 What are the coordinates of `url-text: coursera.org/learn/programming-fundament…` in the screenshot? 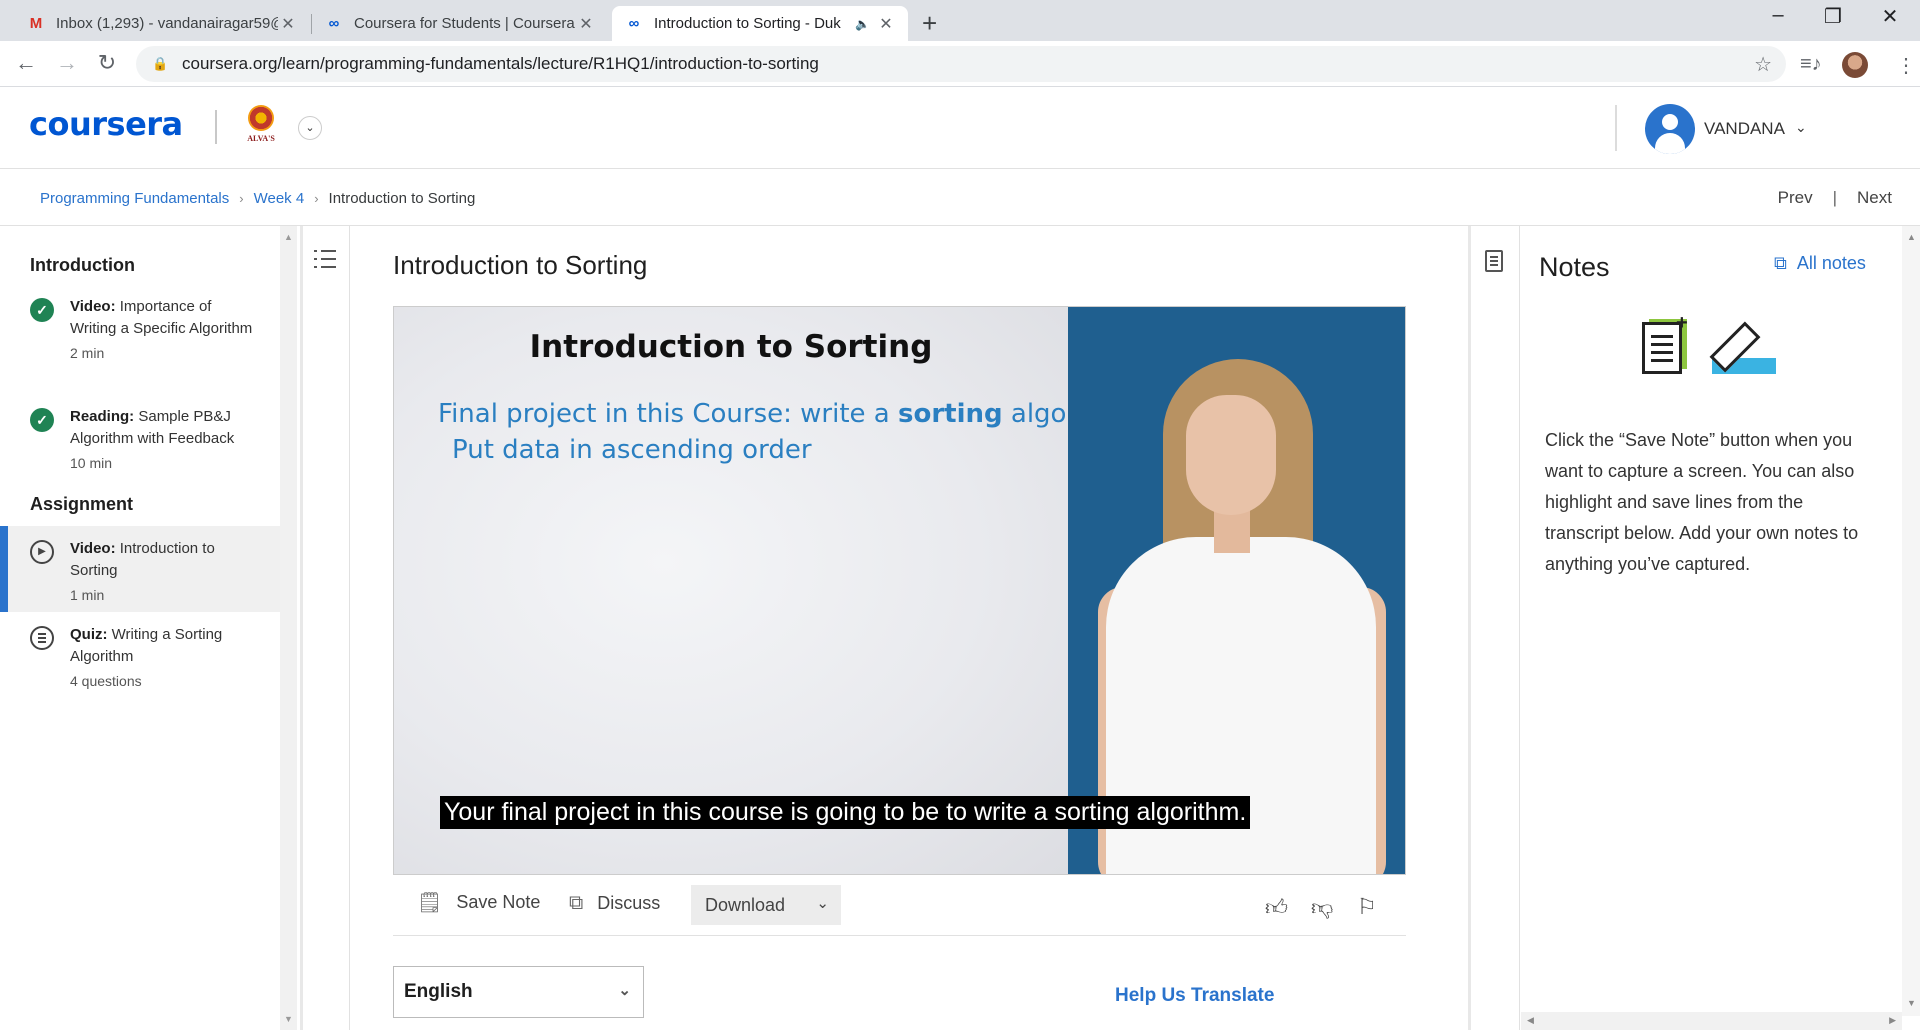 It's located at (500, 63).